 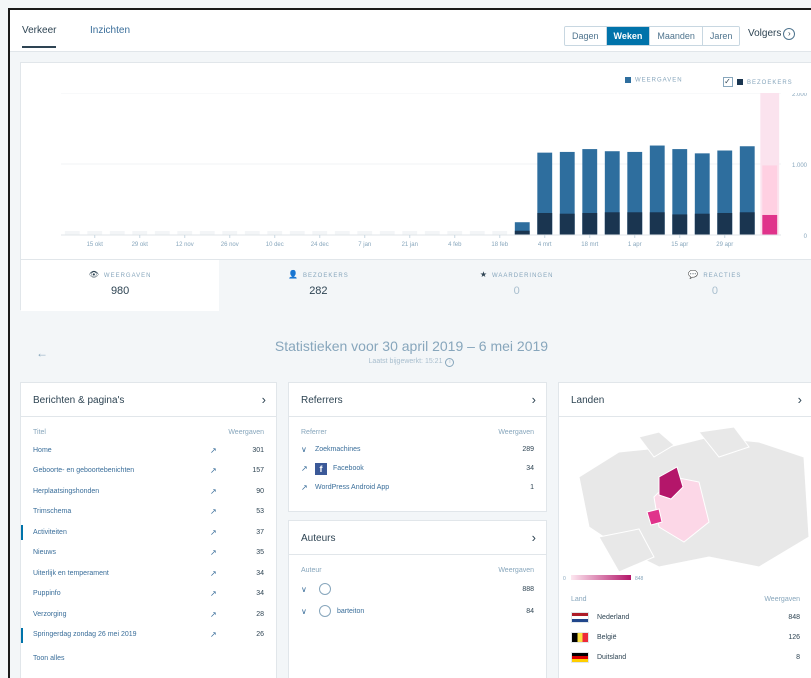 What do you see at coordinates (121, 573) in the screenshot?
I see `post-title: Uiterlijk en temperament` at bounding box center [121, 573].